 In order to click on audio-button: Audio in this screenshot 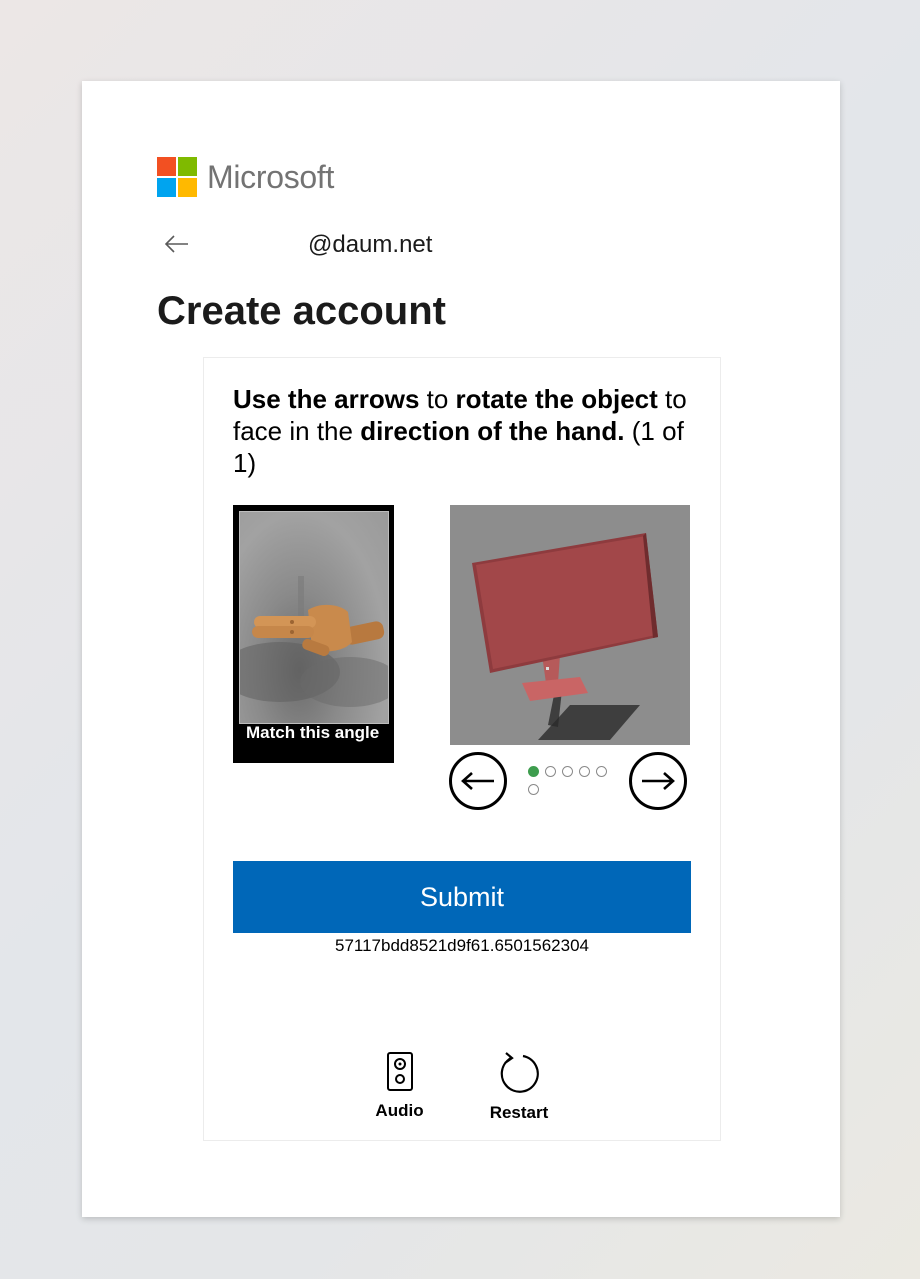, I will do `click(399, 1086)`.